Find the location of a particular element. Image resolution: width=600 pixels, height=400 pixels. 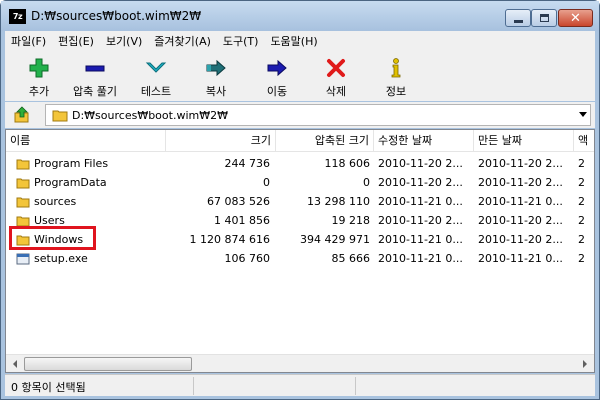

file-name: sources is located at coordinates (55, 201).